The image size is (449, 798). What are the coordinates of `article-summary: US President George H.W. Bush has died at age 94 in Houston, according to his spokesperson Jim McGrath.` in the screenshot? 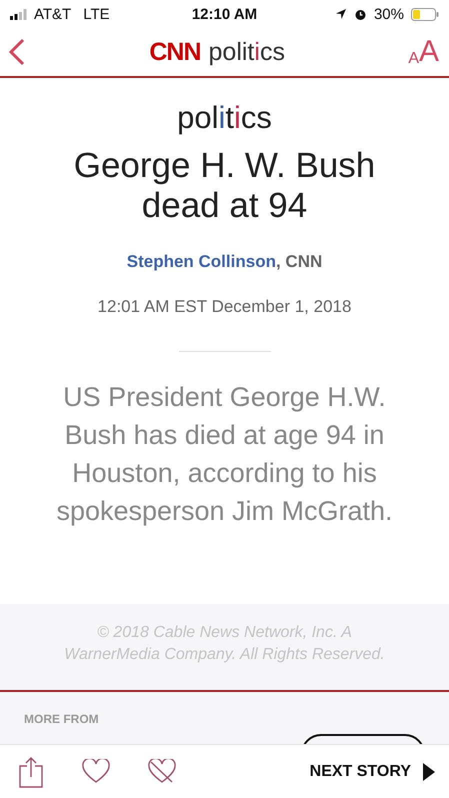 It's located at (224, 454).